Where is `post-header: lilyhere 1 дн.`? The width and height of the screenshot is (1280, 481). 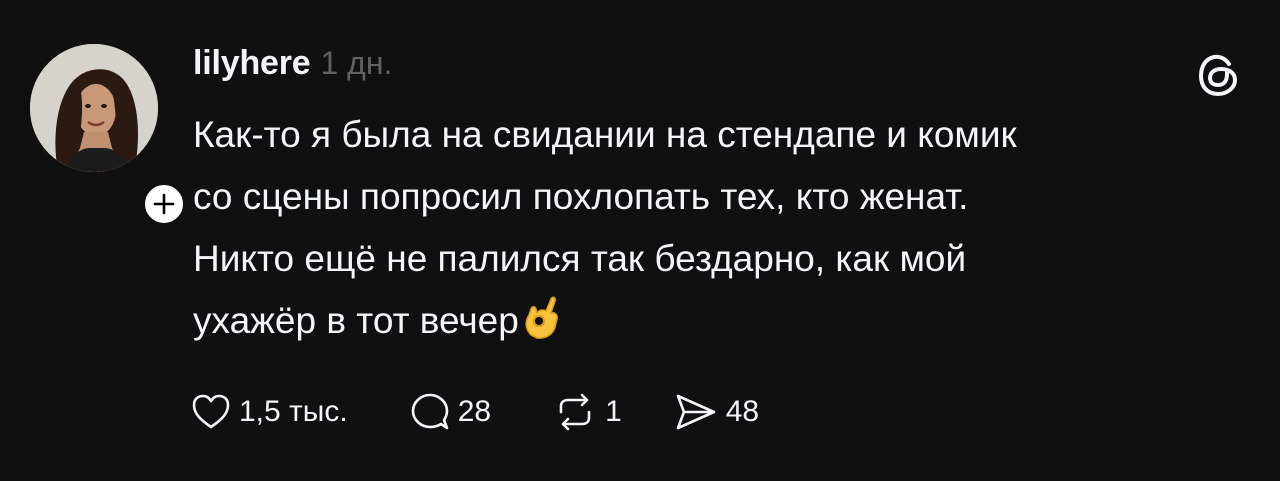
post-header: lilyhere 1 дн. is located at coordinates (292, 70).